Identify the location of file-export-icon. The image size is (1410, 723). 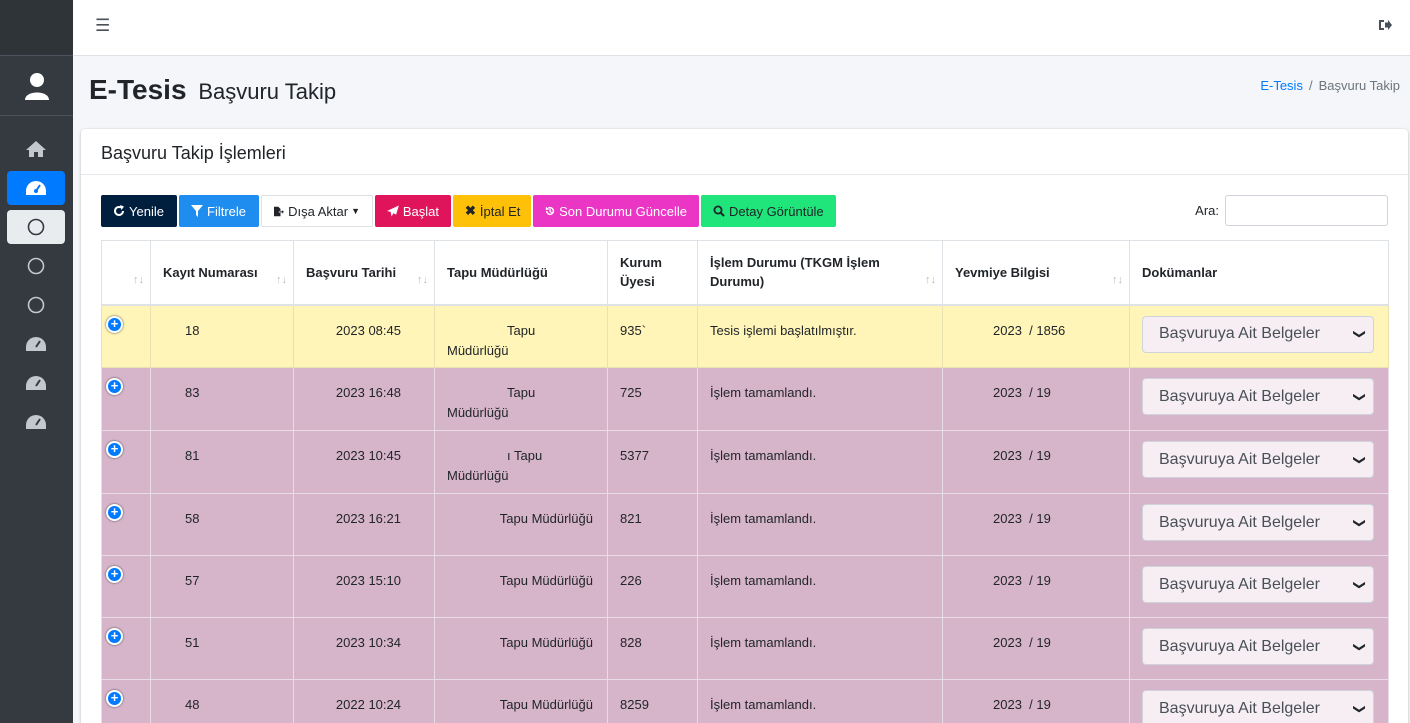
(279, 211).